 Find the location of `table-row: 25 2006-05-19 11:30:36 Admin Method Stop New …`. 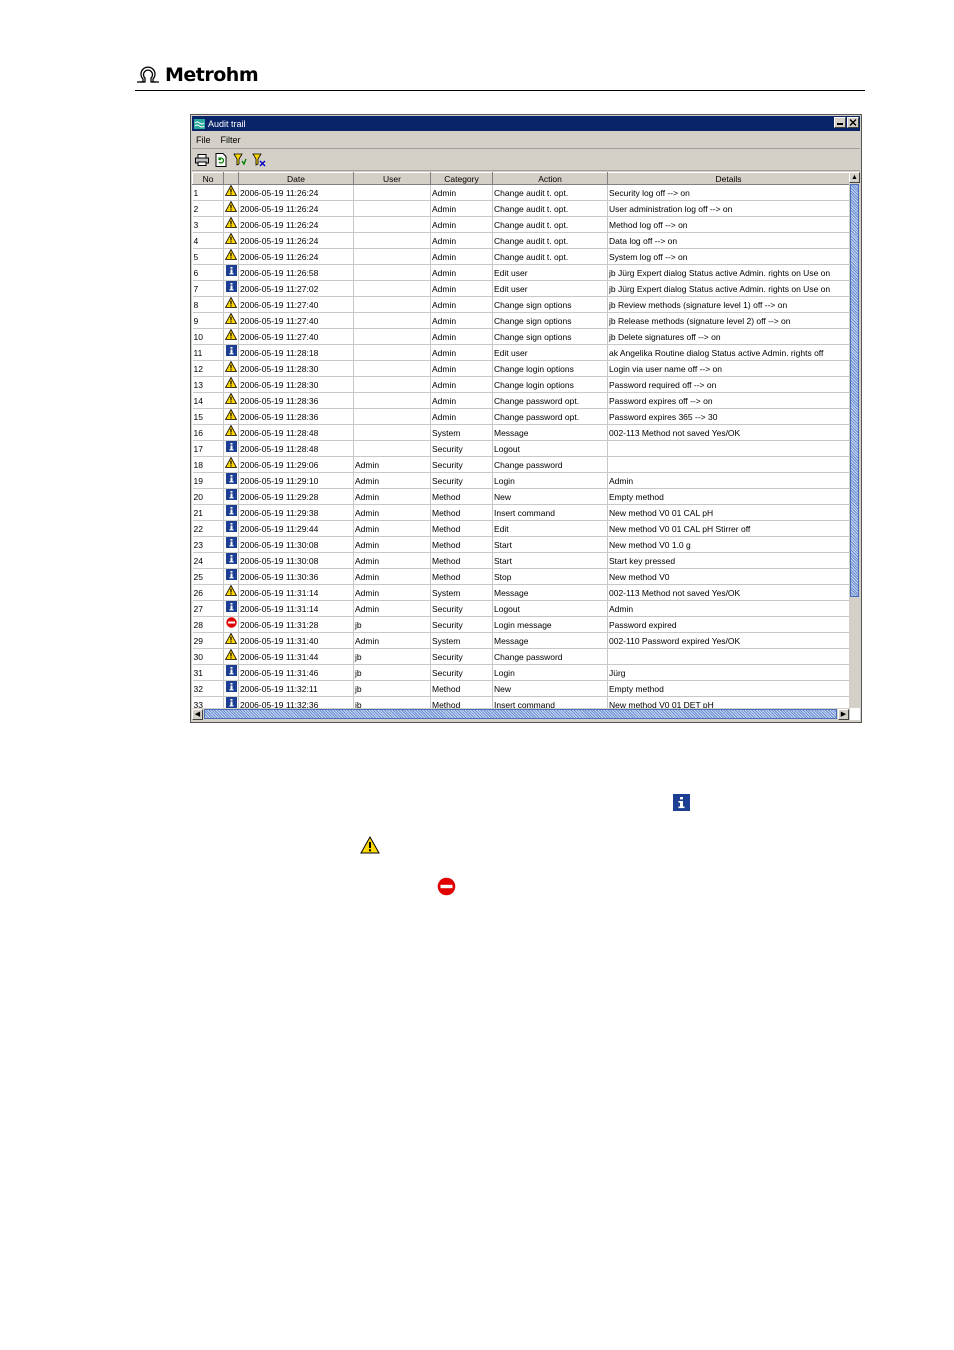

table-row: 25 2006-05-19 11:30:36 Admin Method Stop New … is located at coordinates (521, 576).